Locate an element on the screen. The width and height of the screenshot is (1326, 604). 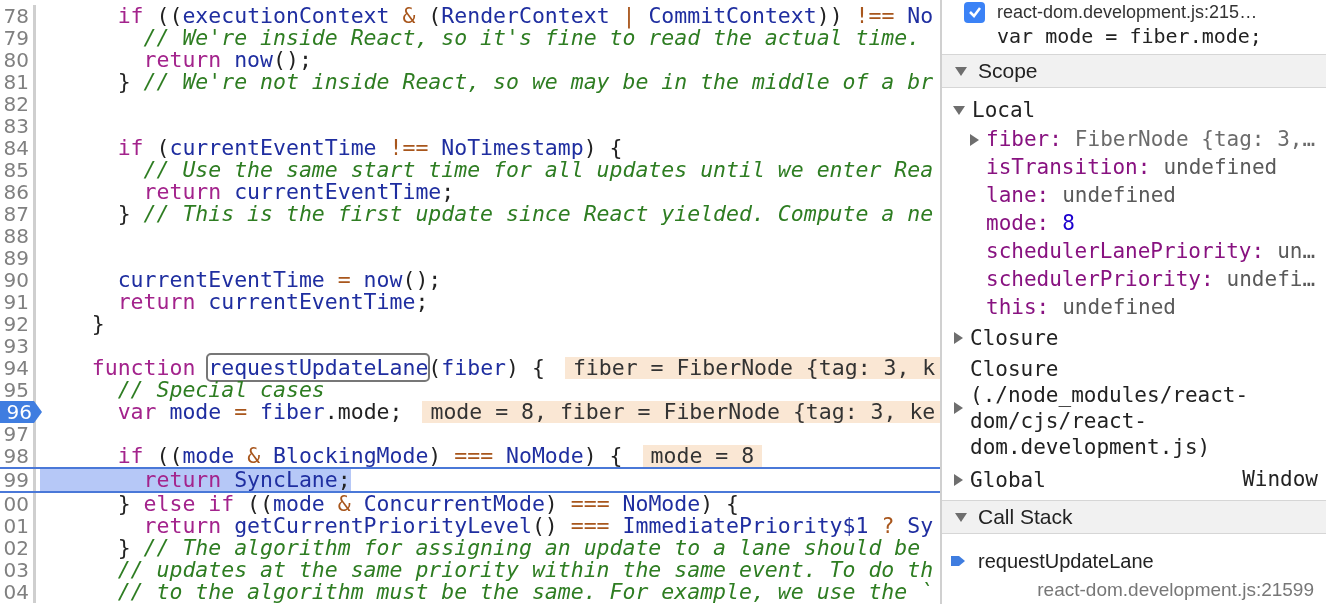
code-line: // updates at the same priority within the same event. To do th is located at coordinates (525, 570).